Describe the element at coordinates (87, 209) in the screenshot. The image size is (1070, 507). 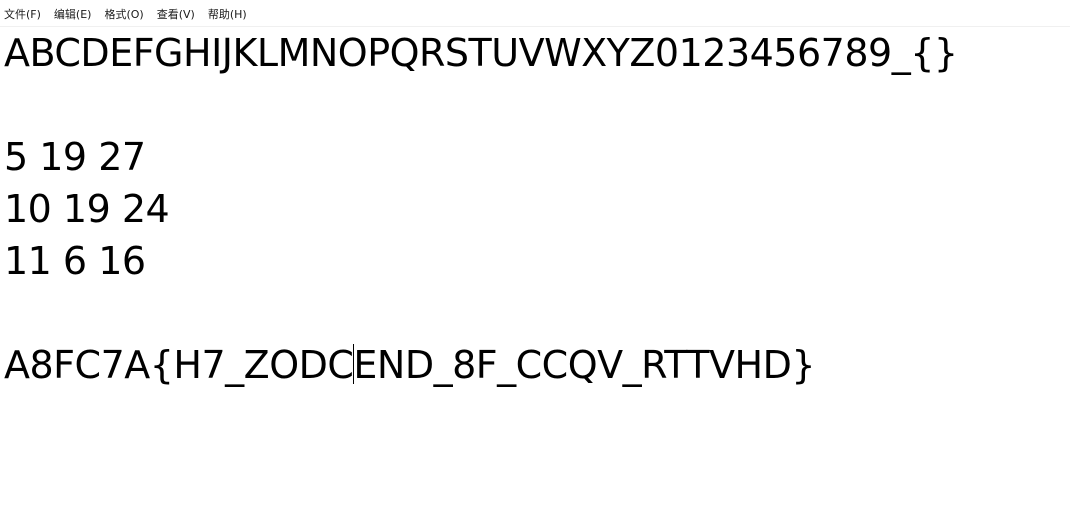
I see `text-line-4: 10 19 24` at that location.